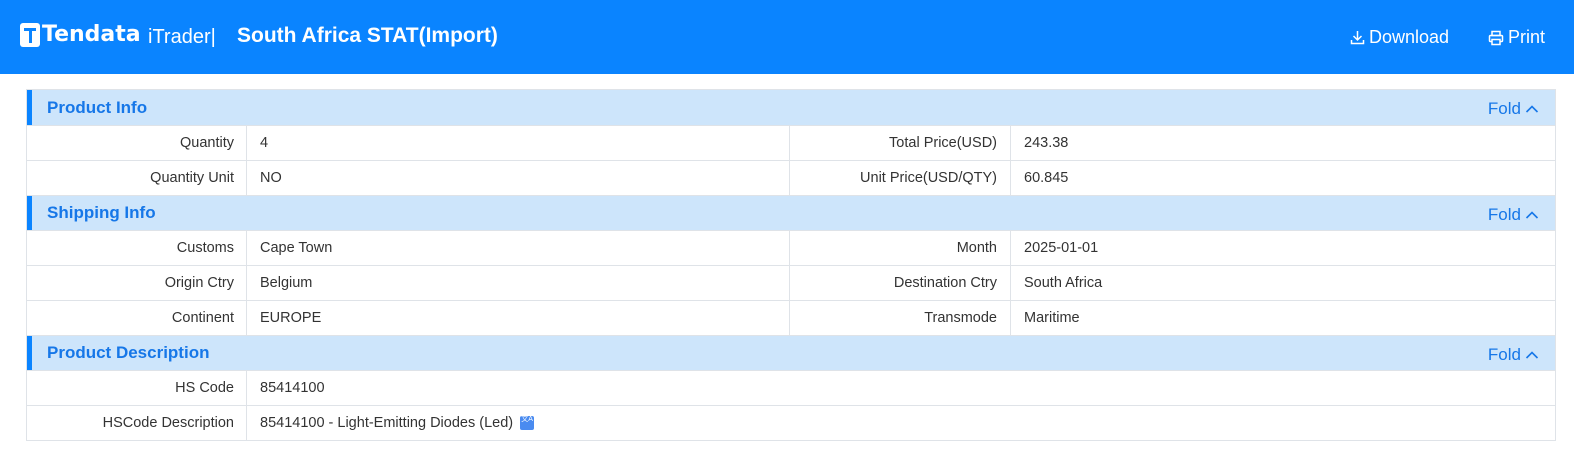  I want to click on field-value: EUROPE, so click(518, 318).